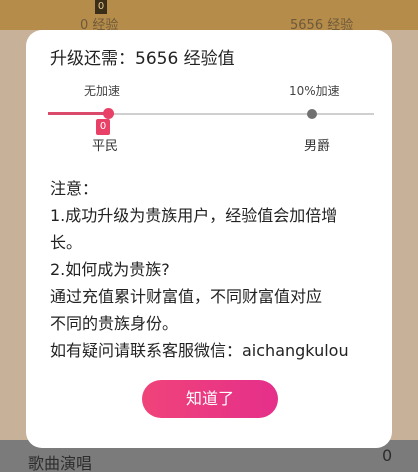  What do you see at coordinates (199, 350) in the screenshot?
I see `support-contact-line: 如有疑问请联系客服微信：aichangkulou` at bounding box center [199, 350].